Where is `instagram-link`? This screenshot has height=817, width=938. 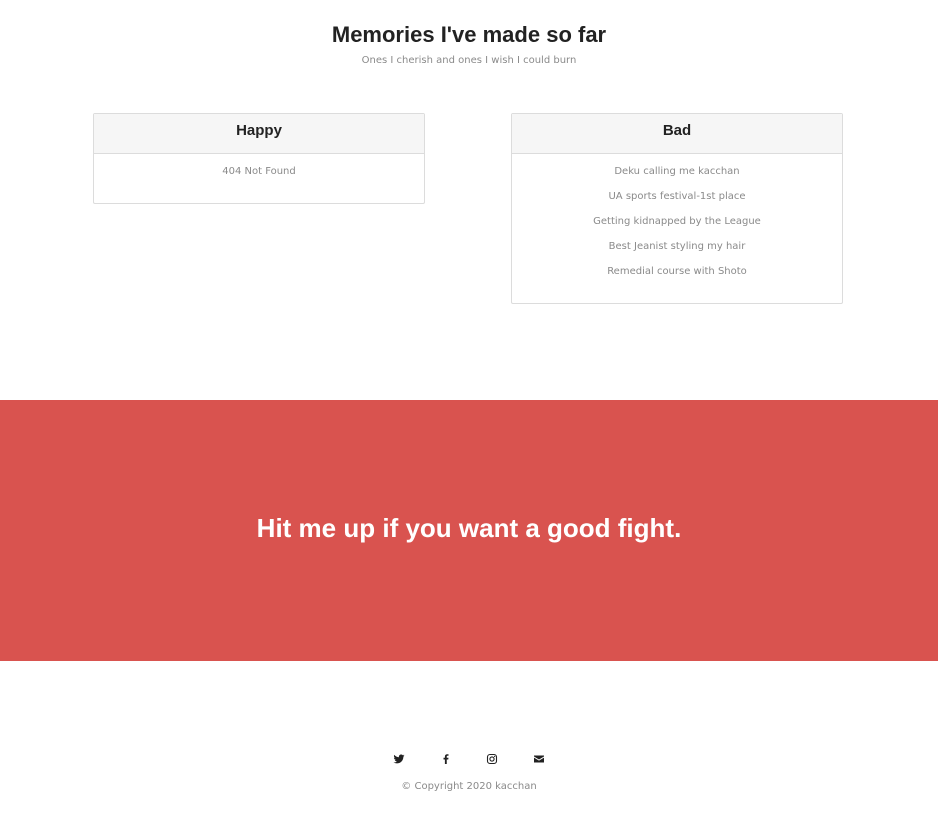 instagram-link is located at coordinates (492, 759).